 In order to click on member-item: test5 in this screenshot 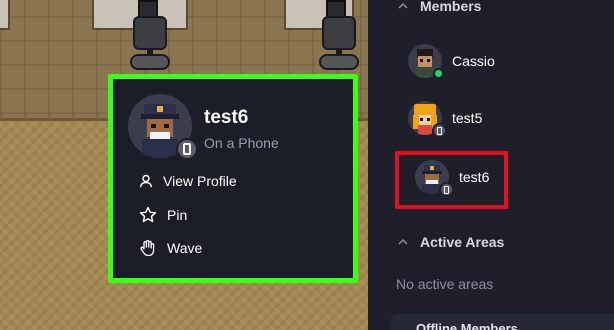, I will do `click(445, 119)`.